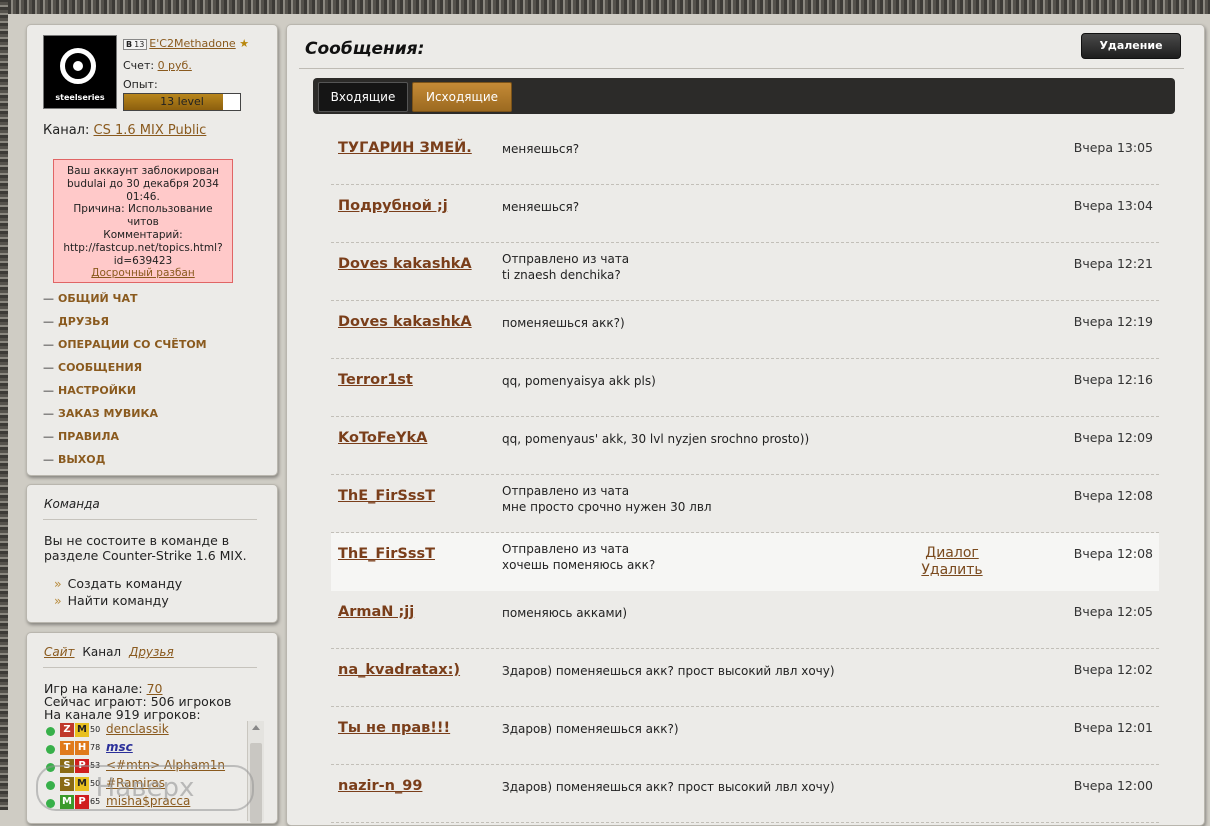 This screenshot has height=826, width=1210. Describe the element at coordinates (1113, 669) in the screenshot. I see `message-time: Вчера 12:02` at that location.